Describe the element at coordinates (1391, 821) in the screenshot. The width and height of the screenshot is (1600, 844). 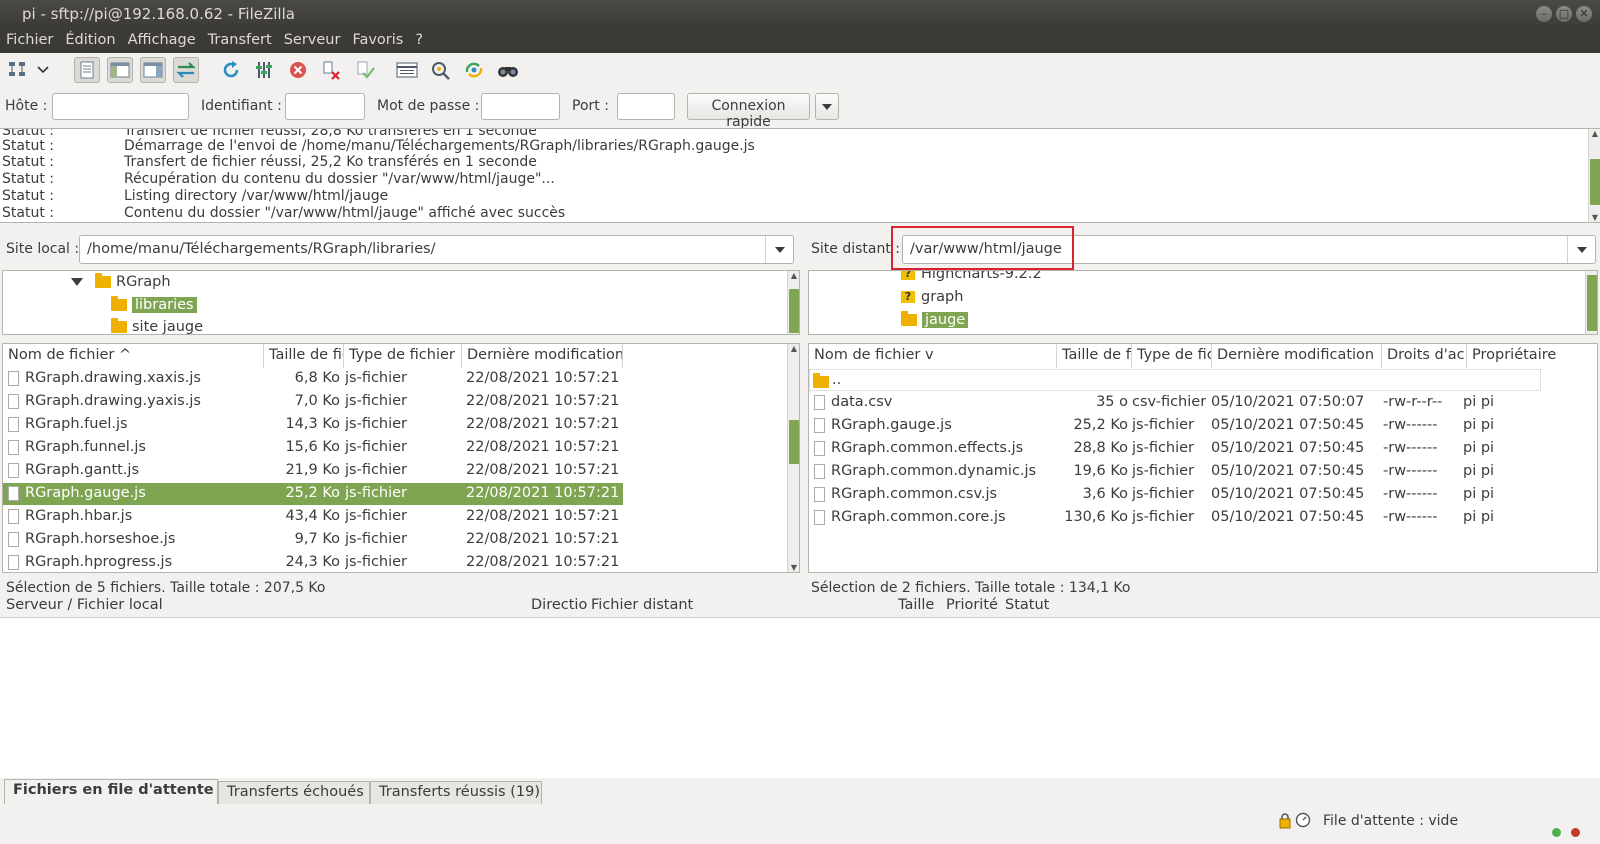
I see `queue-status: File d'attente : vide` at that location.